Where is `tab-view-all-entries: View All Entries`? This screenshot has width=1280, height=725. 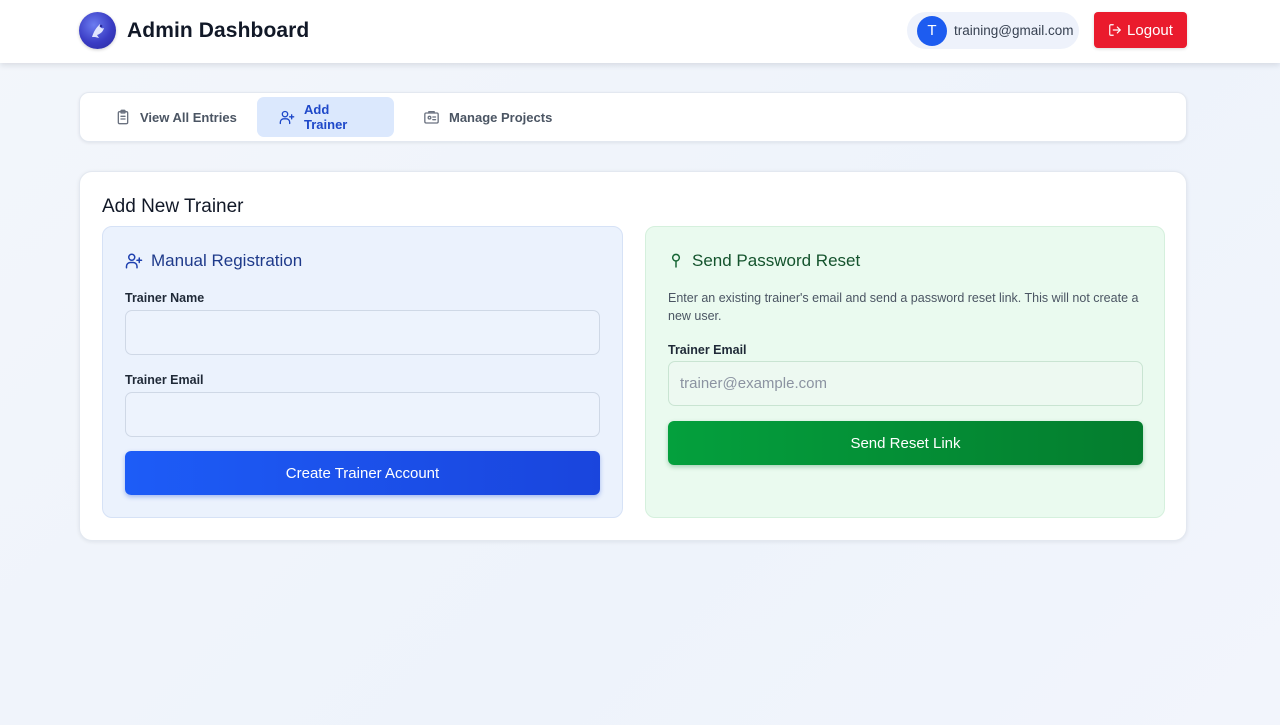 tab-view-all-entries: View All Entries is located at coordinates (176, 117).